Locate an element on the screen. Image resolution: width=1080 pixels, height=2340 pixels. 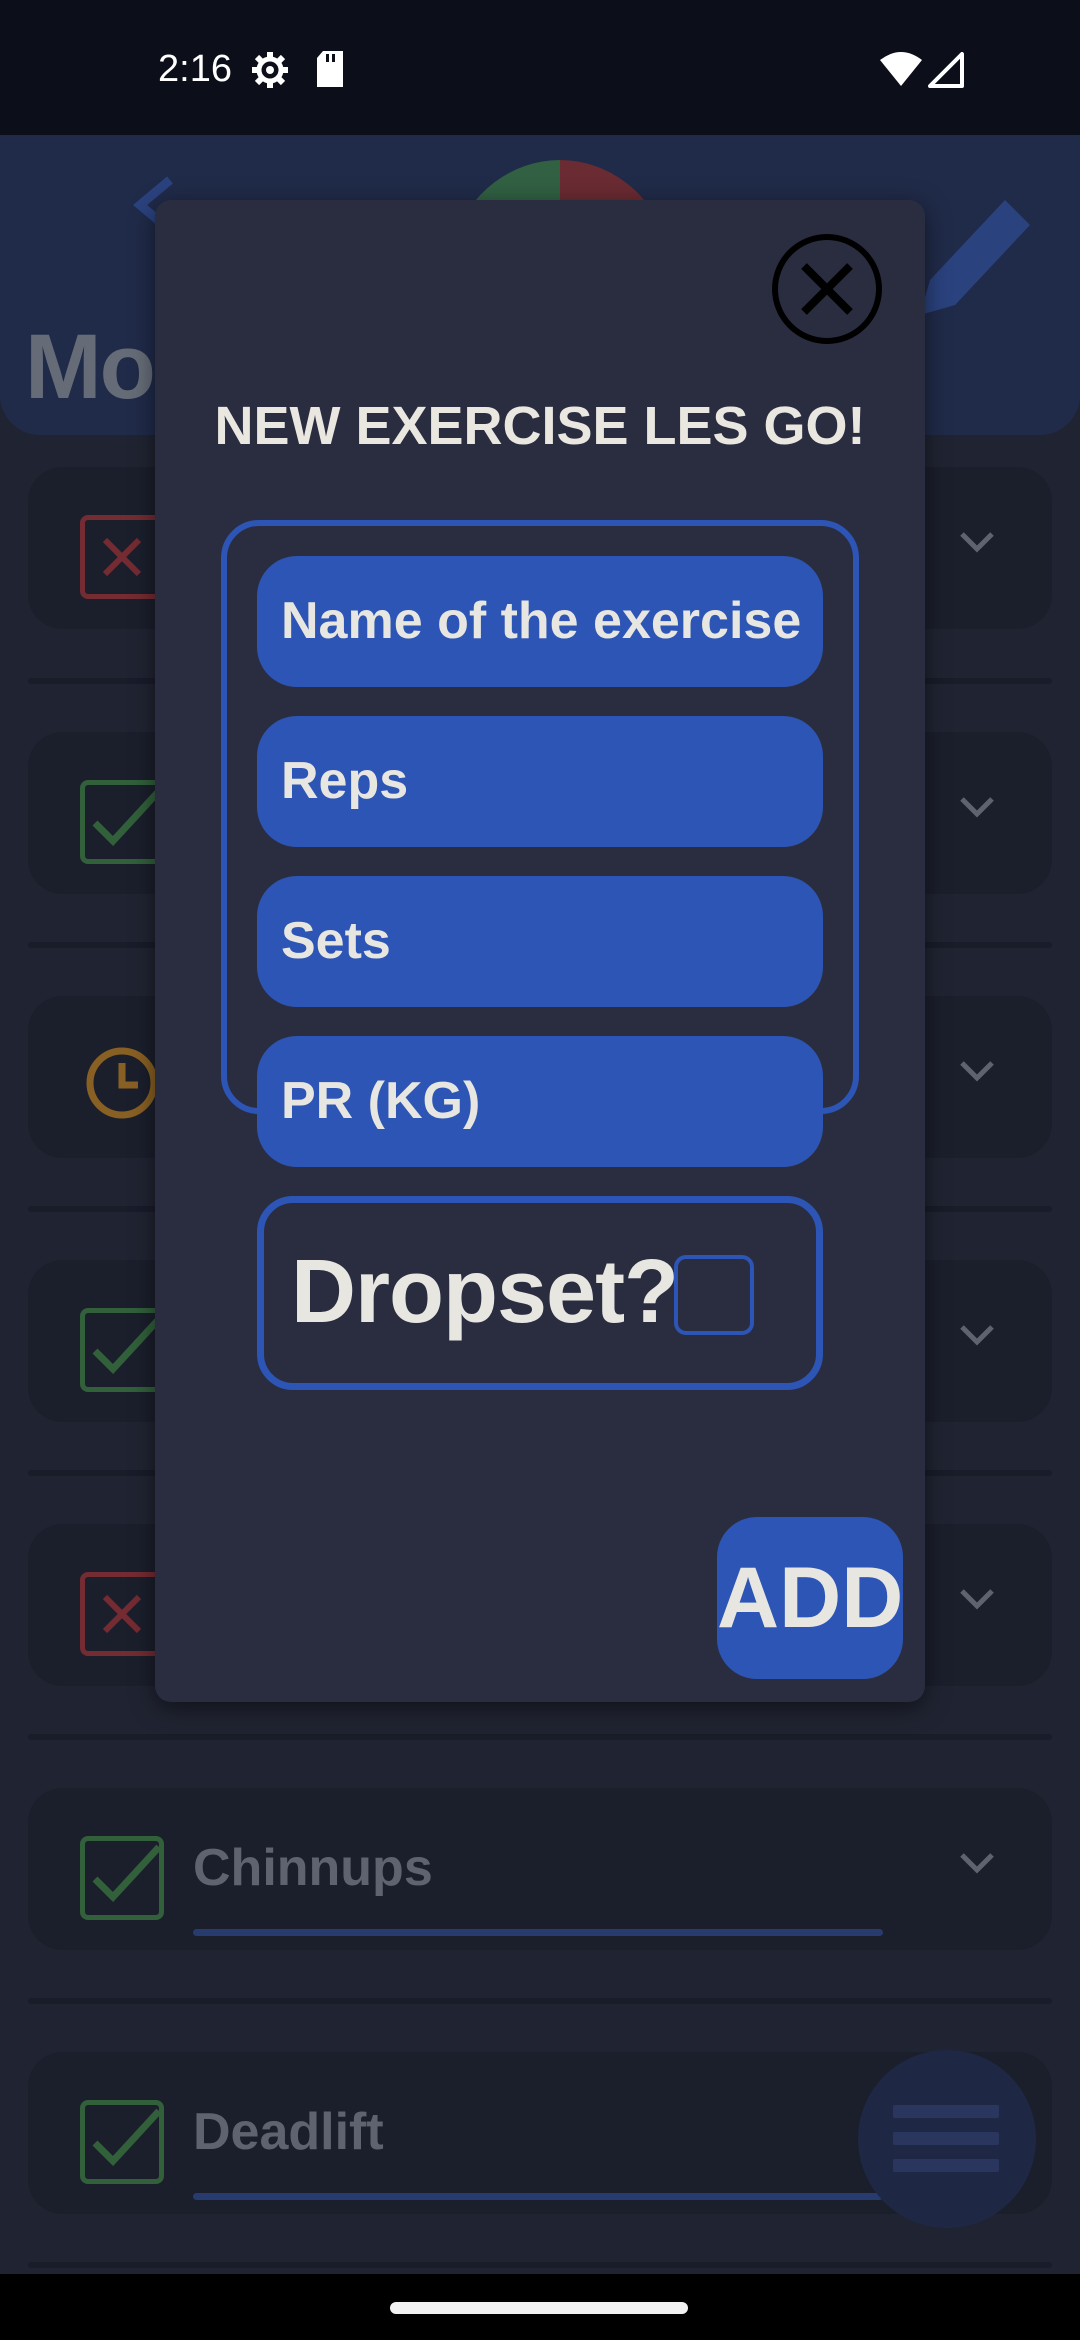
dropset-row: Dropset? is located at coordinates (540, 1293).